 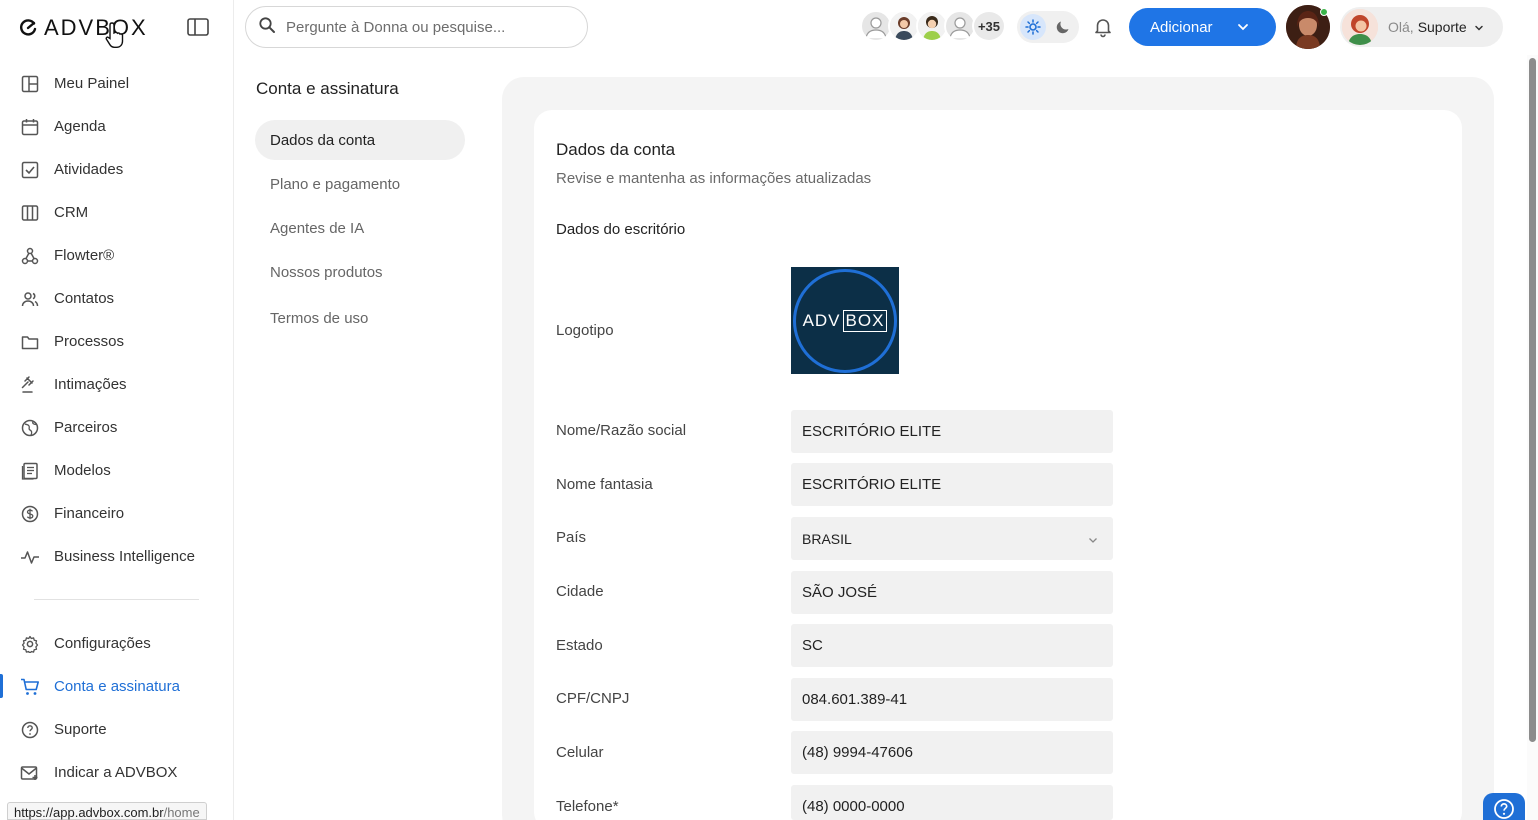 What do you see at coordinates (1033, 27) in the screenshot?
I see `sun-icon` at bounding box center [1033, 27].